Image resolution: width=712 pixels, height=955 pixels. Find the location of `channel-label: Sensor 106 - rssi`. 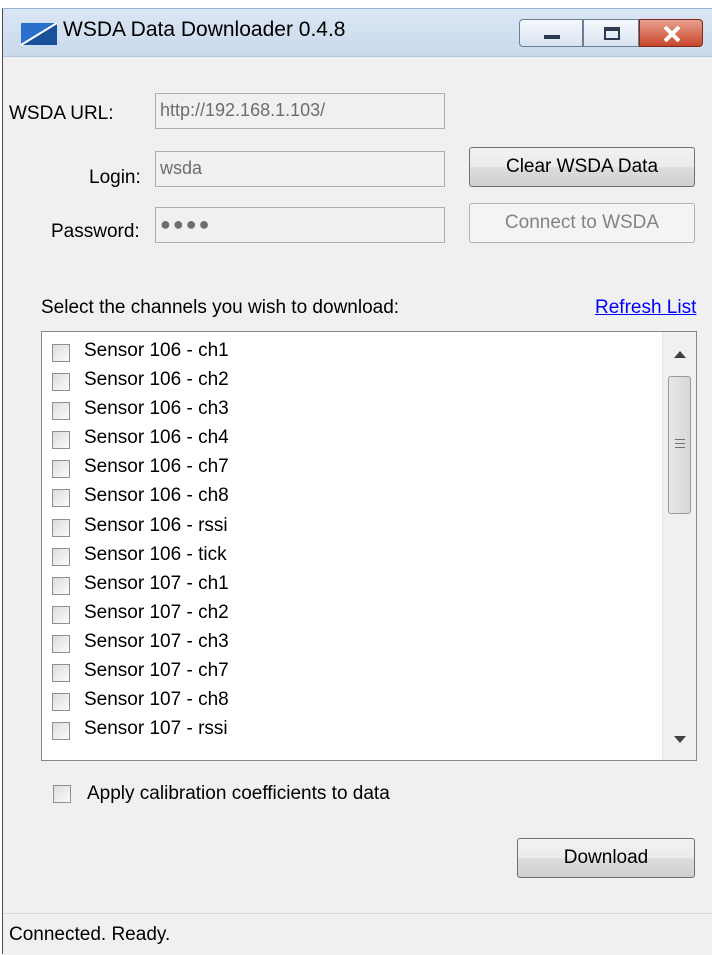

channel-label: Sensor 106 - rssi is located at coordinates (156, 525).